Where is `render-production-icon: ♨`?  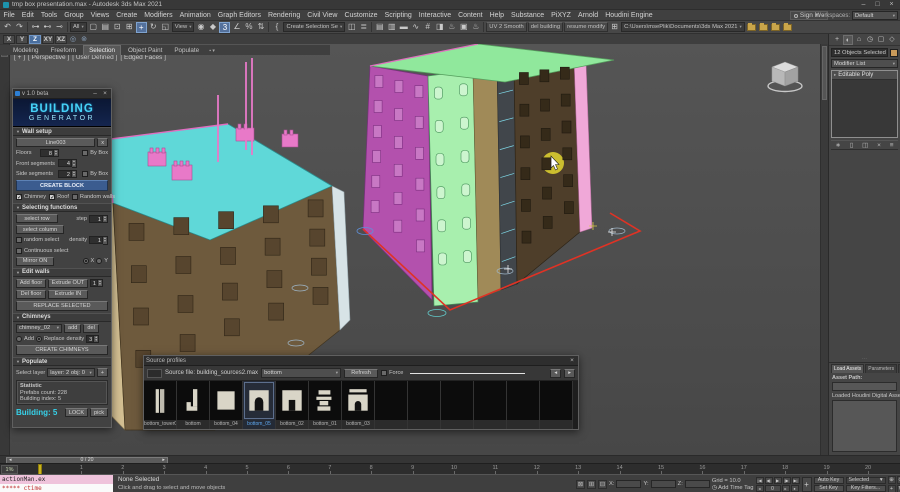 render-production-icon: ♨ is located at coordinates (475, 27).